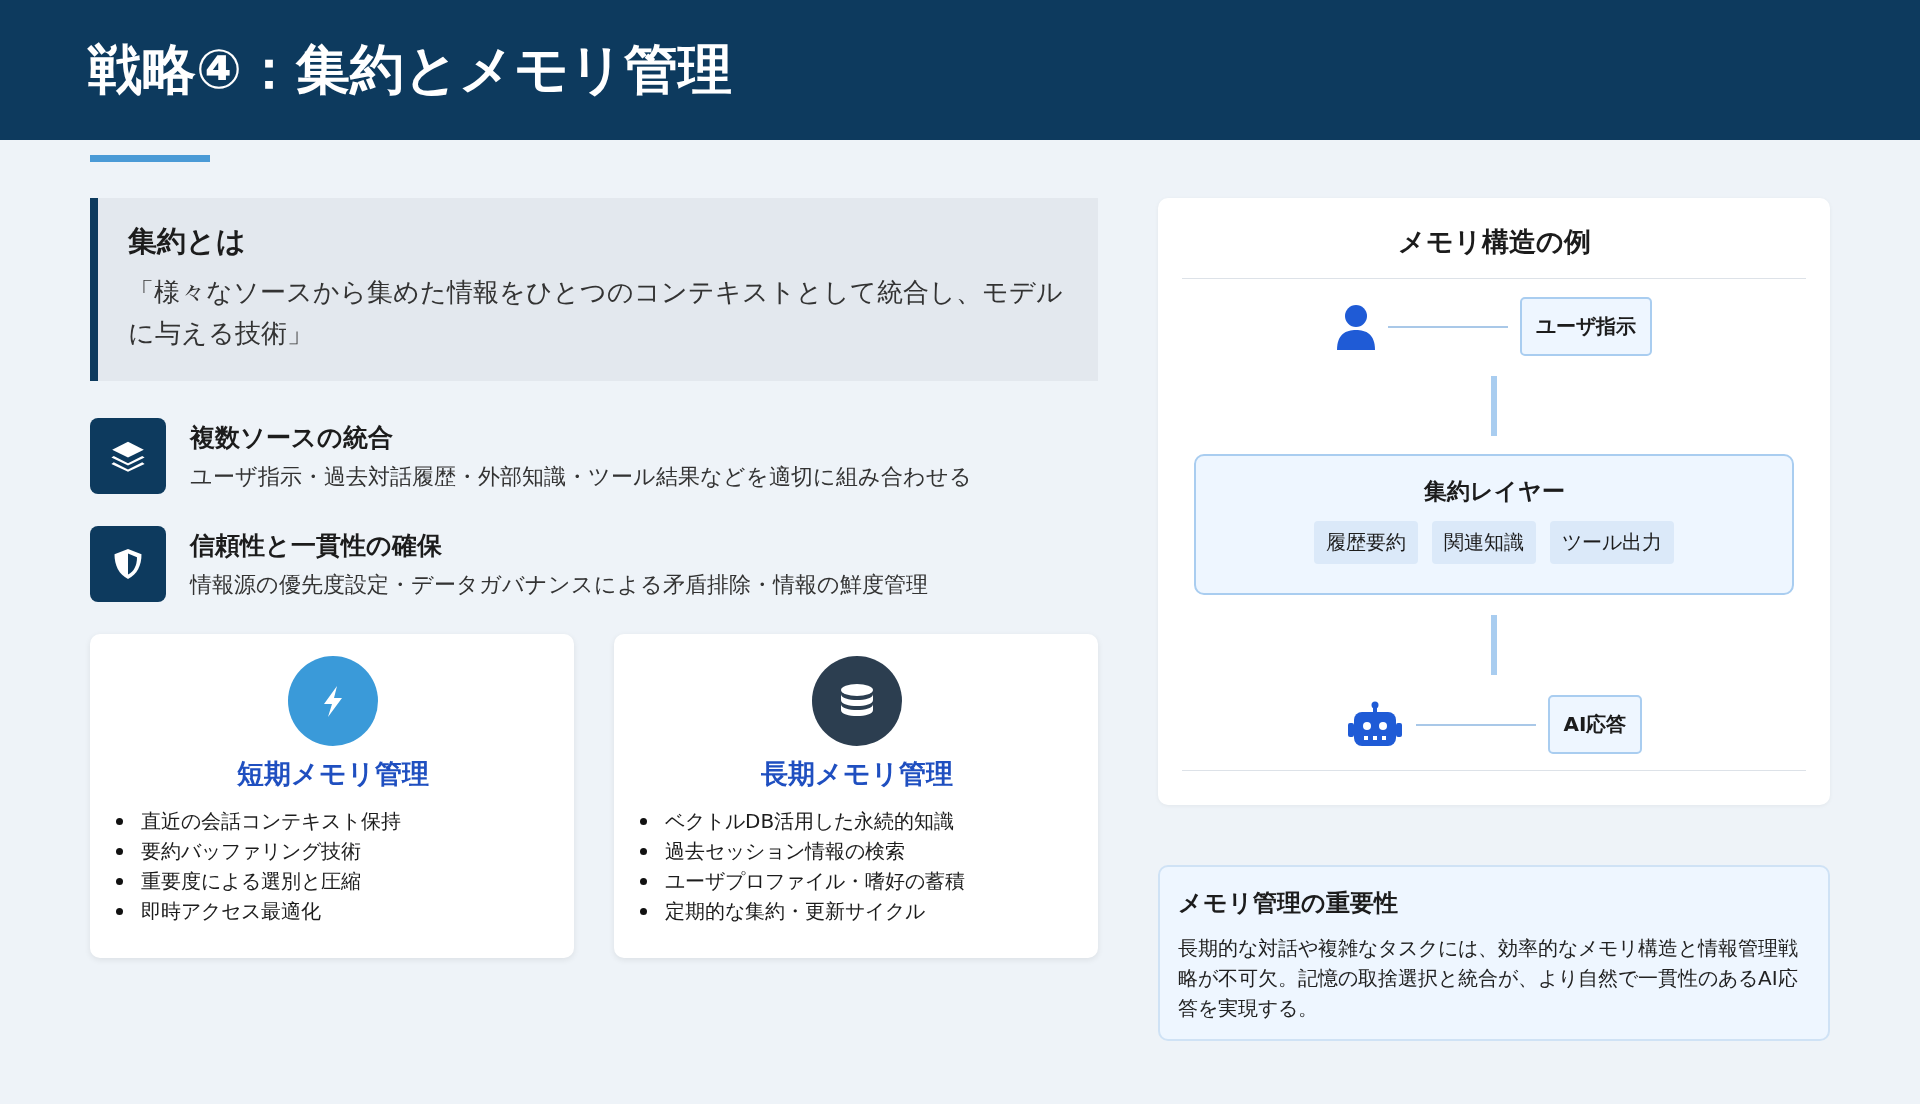 Image resolution: width=1920 pixels, height=1104 pixels. Describe the element at coordinates (1494, 238) in the screenshot. I see `diagram-title: メモリ構造の例` at that location.